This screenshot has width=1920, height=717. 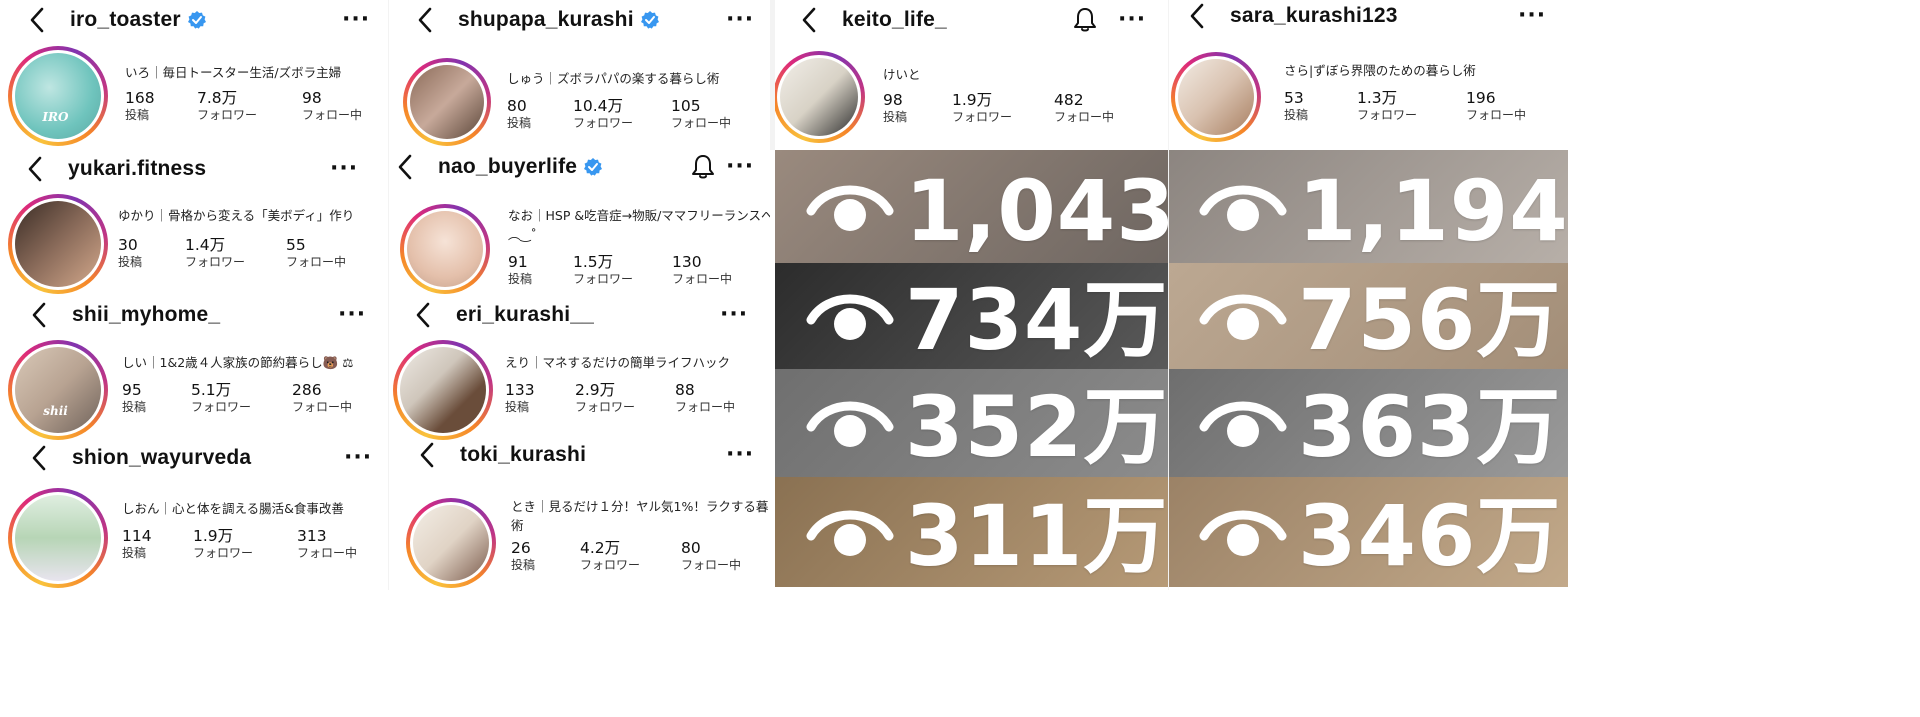 What do you see at coordinates (215, 252) in the screenshot?
I see `stat-followers: 1.4万 フォロワー` at bounding box center [215, 252].